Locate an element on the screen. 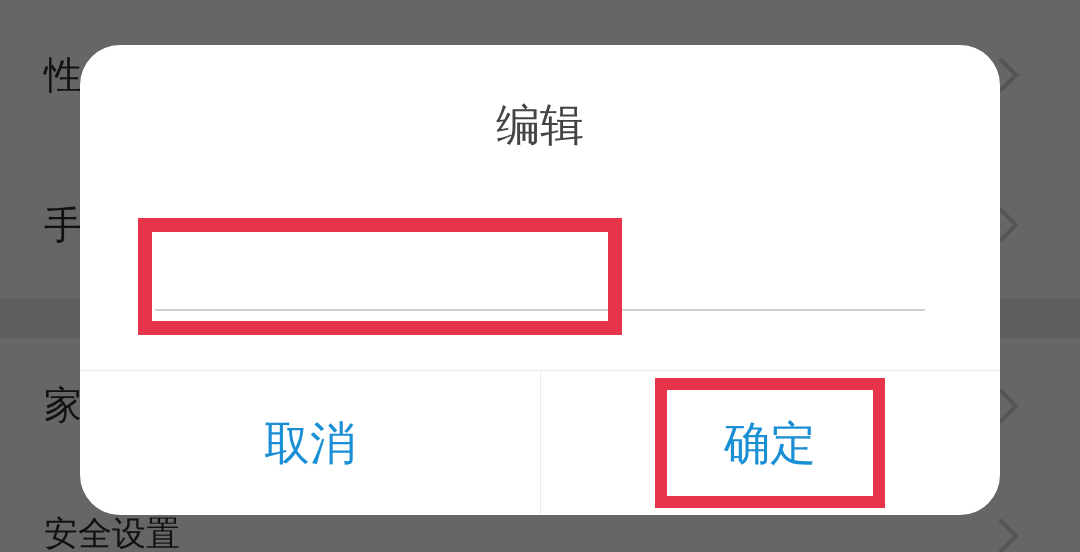 The width and height of the screenshot is (1080, 552). row-label: 手 is located at coordinates (63, 225).